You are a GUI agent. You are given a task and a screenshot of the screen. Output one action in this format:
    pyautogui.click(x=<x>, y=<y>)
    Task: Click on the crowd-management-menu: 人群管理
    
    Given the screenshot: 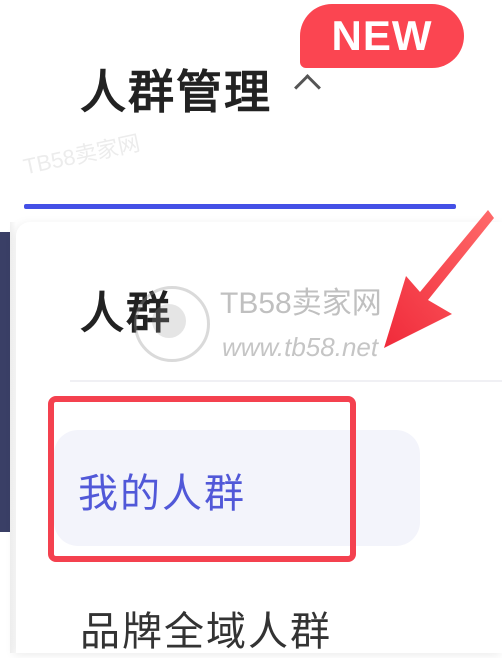 What is the action you would take?
    pyautogui.click(x=200, y=92)
    